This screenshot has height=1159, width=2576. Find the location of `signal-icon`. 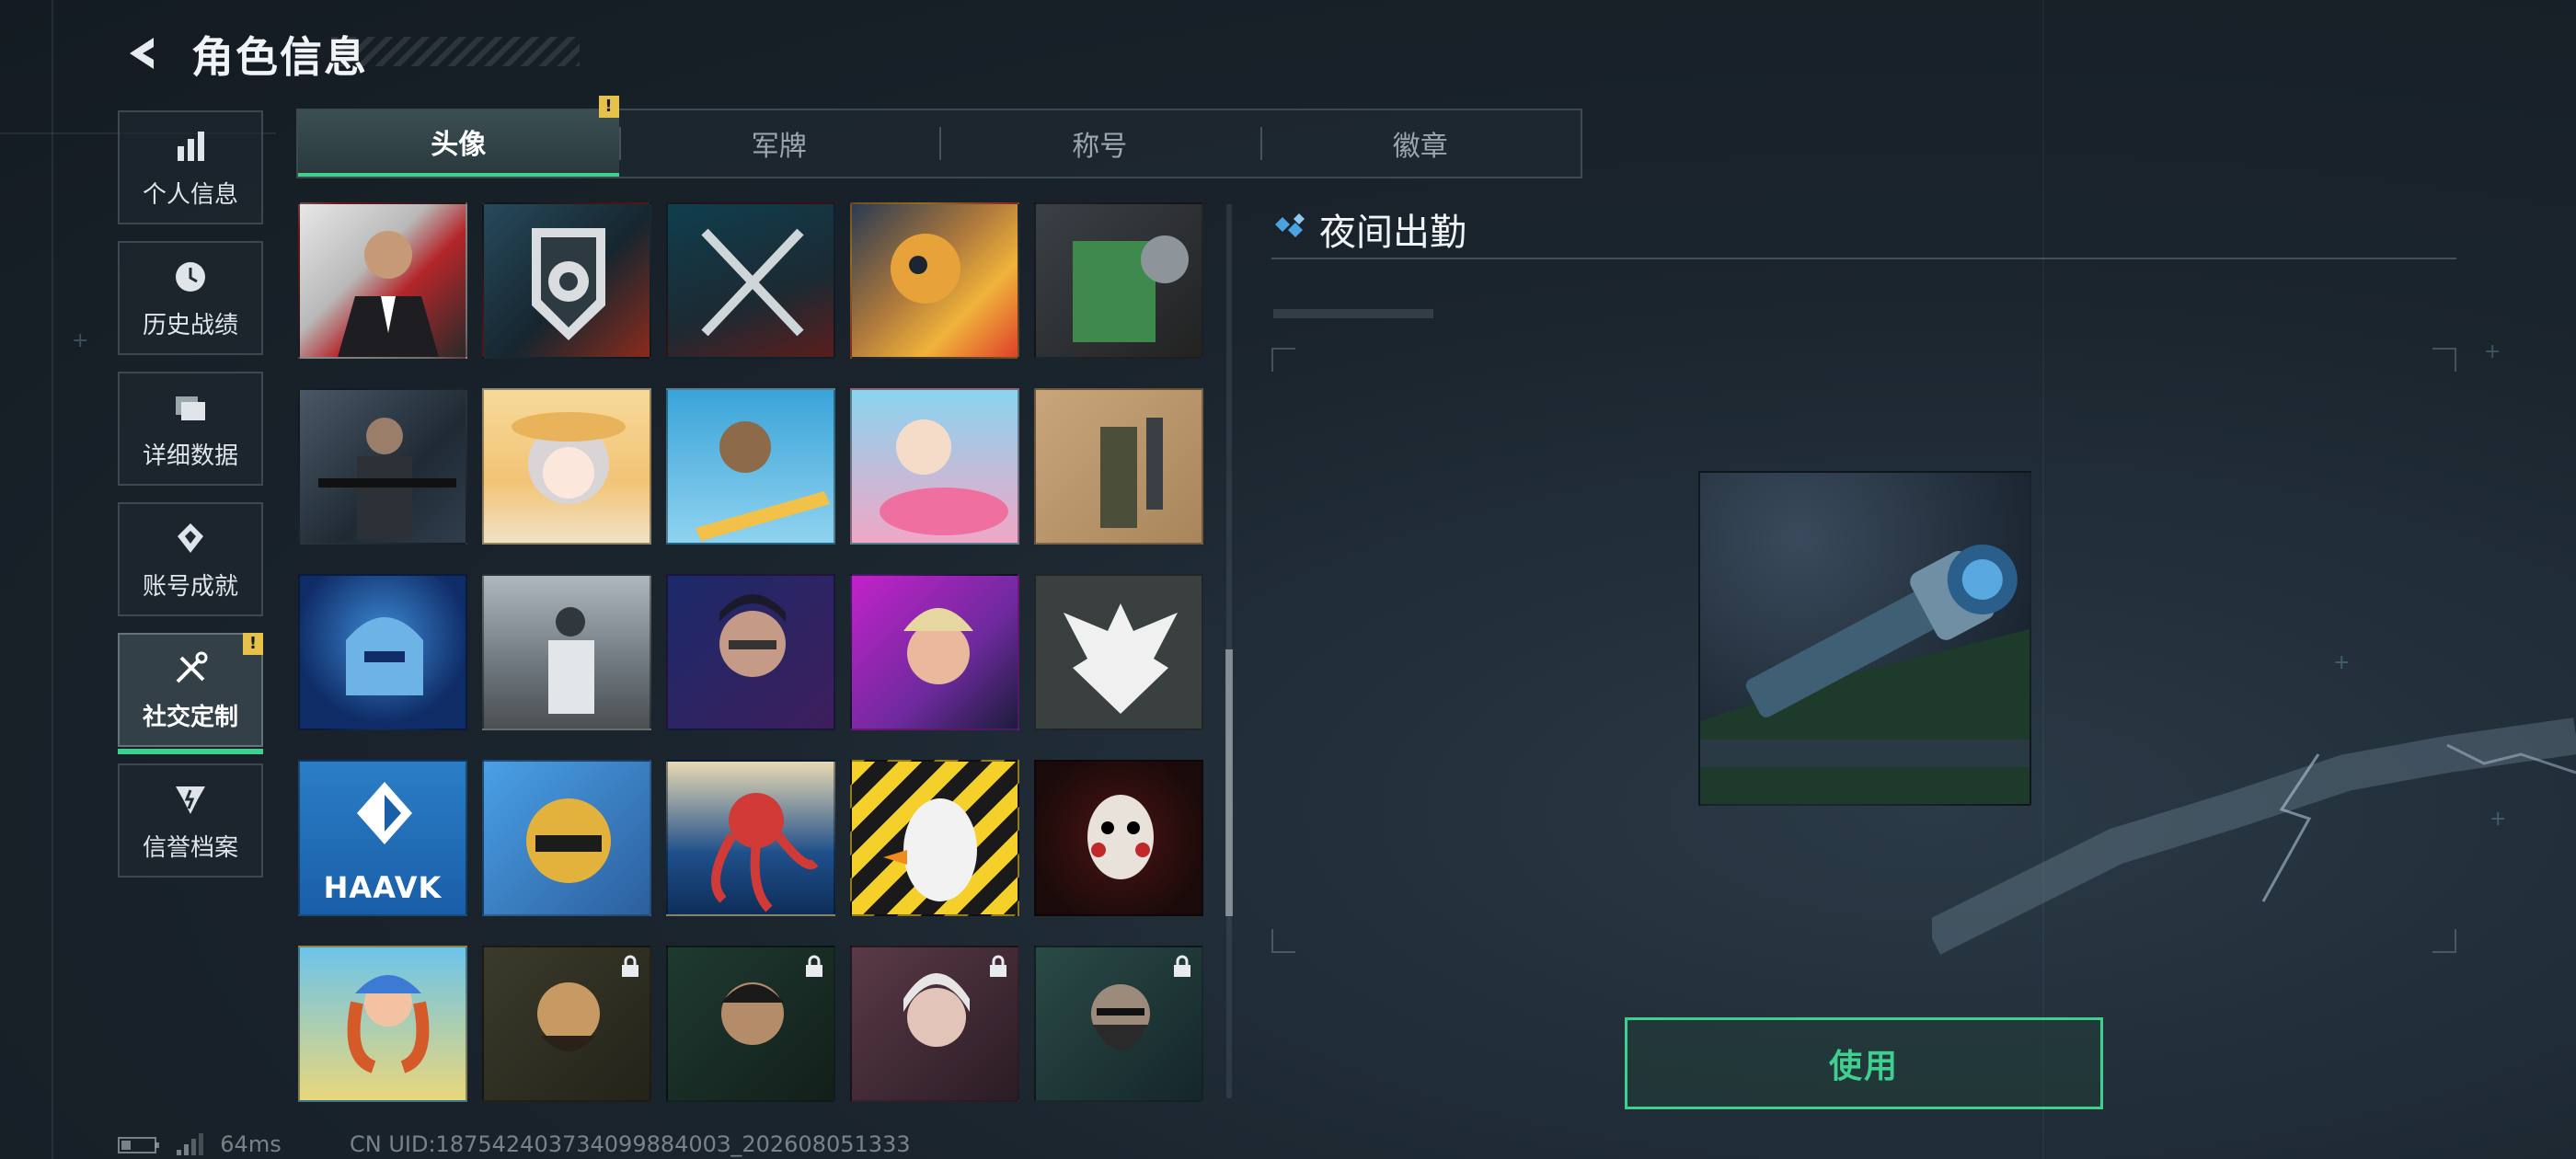

signal-icon is located at coordinates (189, 1144).